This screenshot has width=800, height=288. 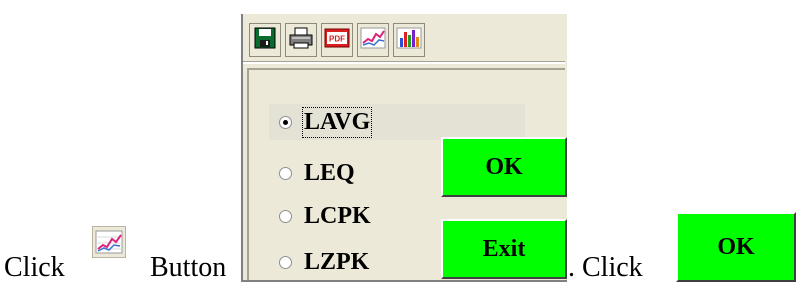 I want to click on pdf-button: PDF, so click(x=337, y=40).